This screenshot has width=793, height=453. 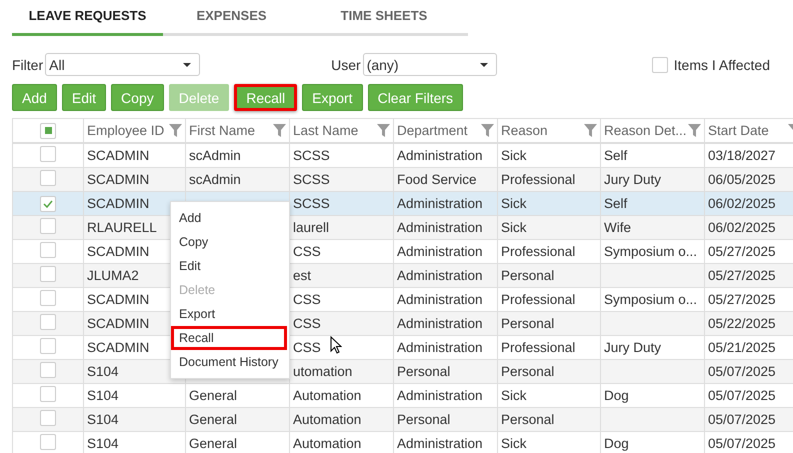 I want to click on tab: TIME SHEETS, so click(x=384, y=16).